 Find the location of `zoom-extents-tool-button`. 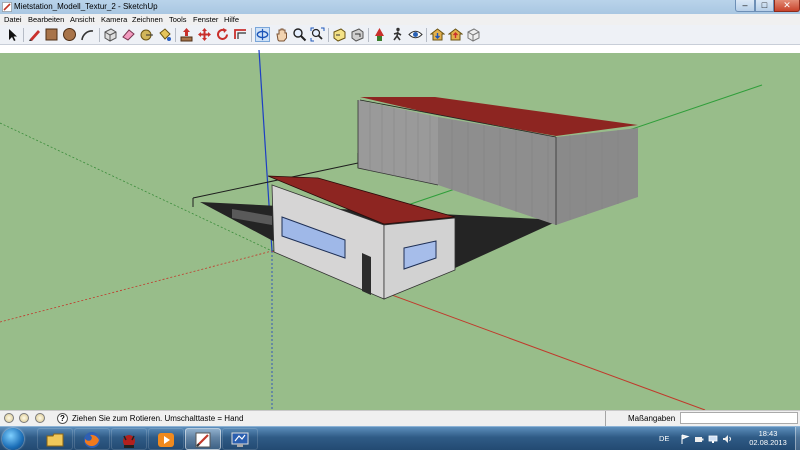

zoom-extents-tool-button is located at coordinates (317, 34).